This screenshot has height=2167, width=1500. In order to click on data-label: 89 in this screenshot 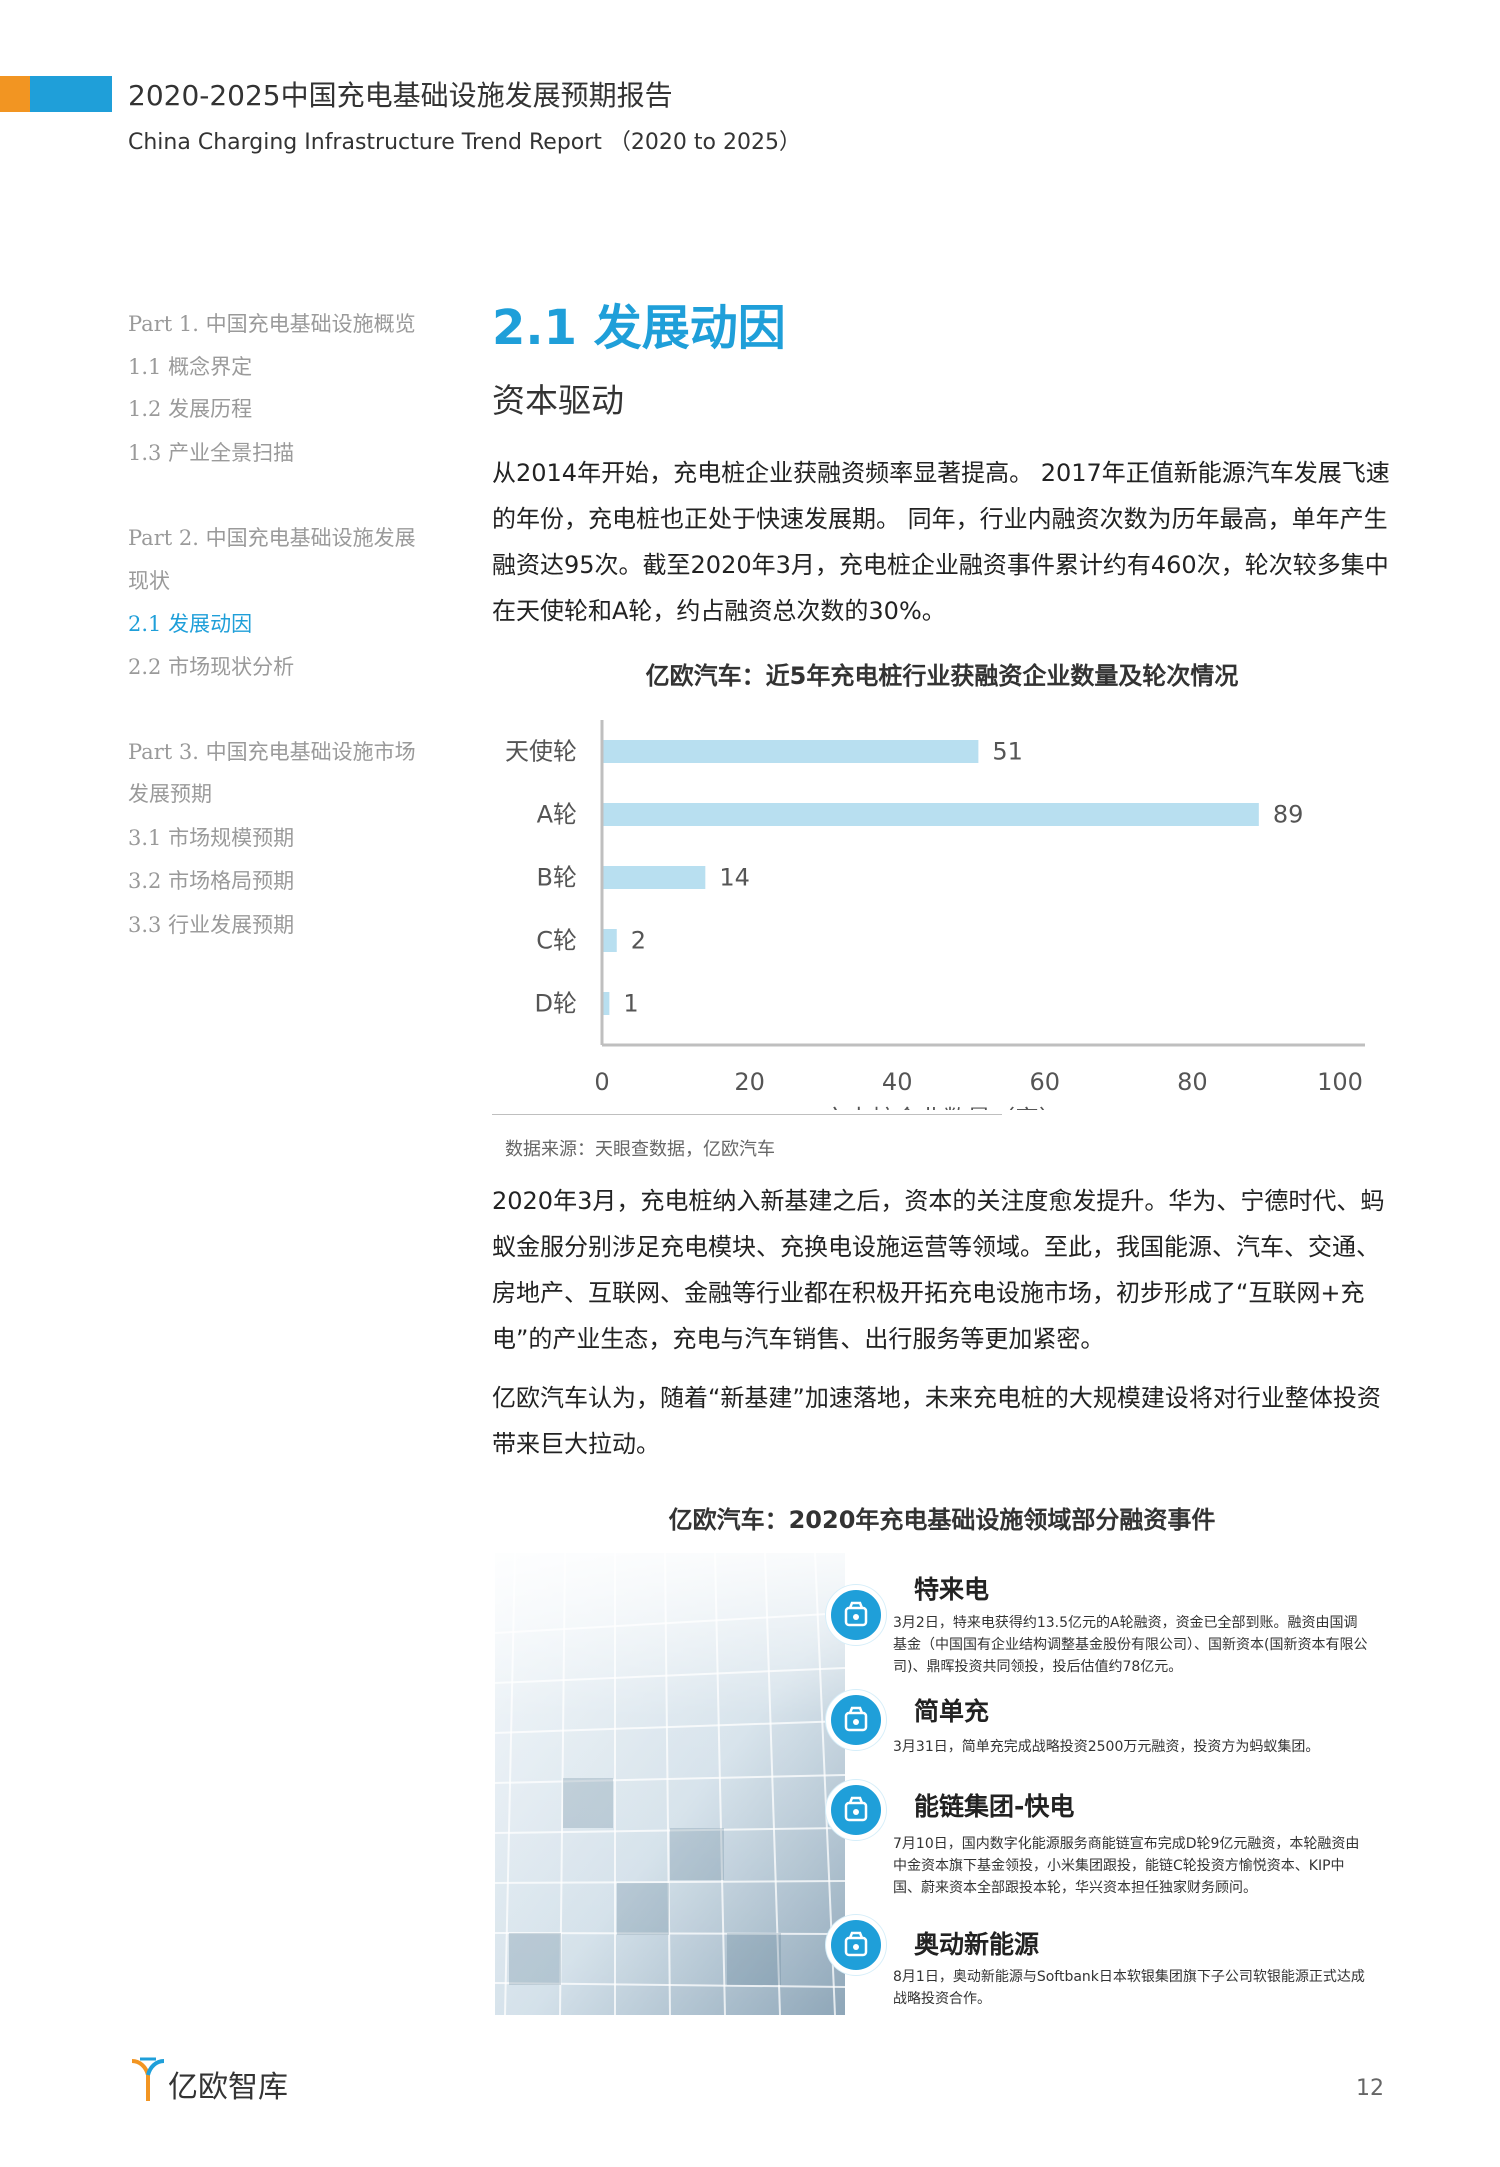, I will do `click(1288, 815)`.